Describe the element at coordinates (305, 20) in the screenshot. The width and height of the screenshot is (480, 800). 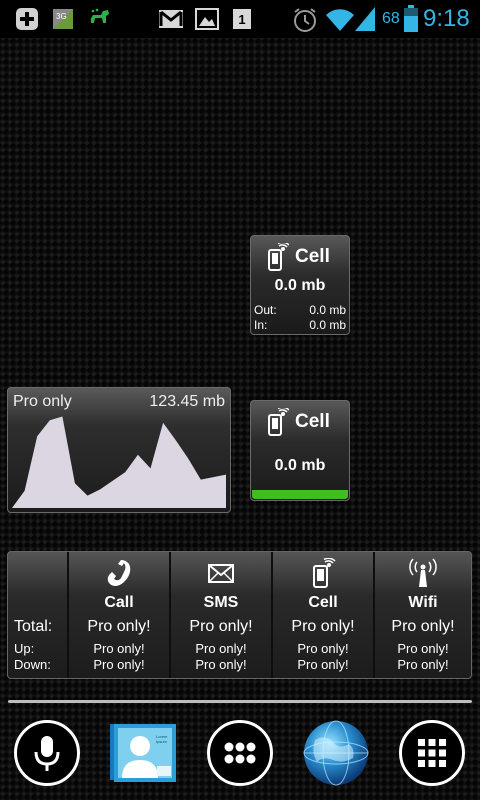
I see `alarm-icon` at that location.